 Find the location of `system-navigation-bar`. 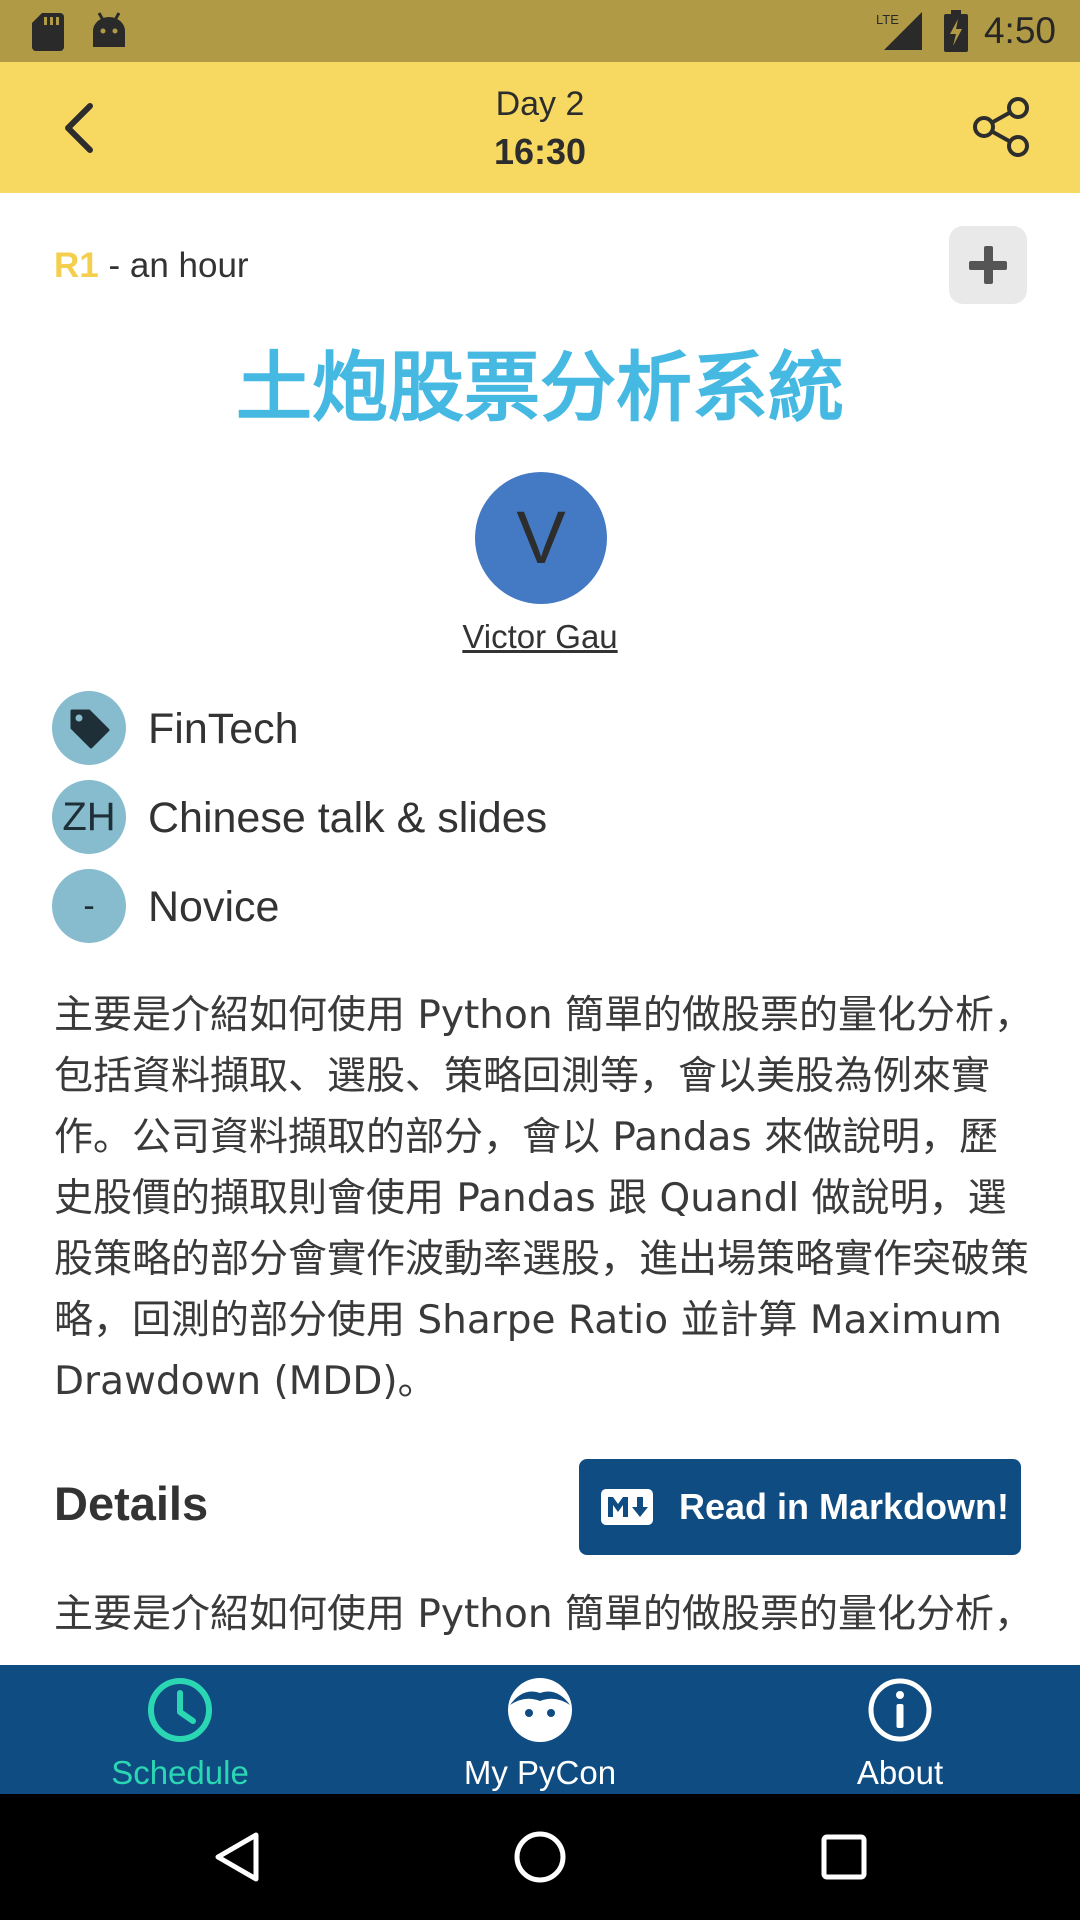

system-navigation-bar is located at coordinates (540, 1857).